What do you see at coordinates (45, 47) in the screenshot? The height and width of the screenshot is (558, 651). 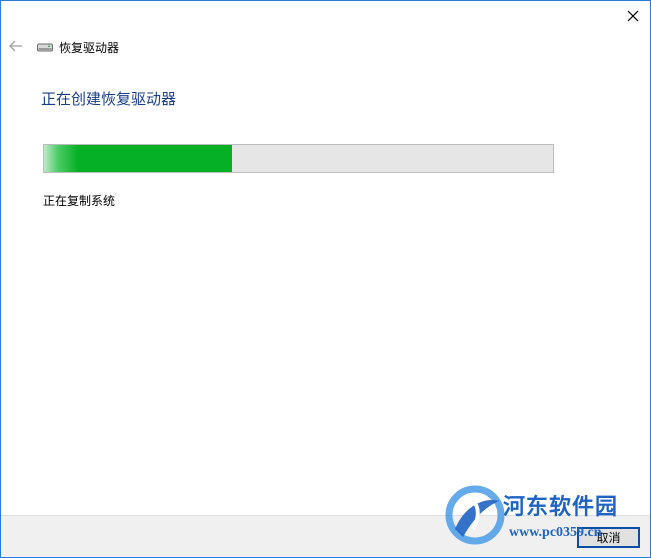 I see `drive-icon` at bounding box center [45, 47].